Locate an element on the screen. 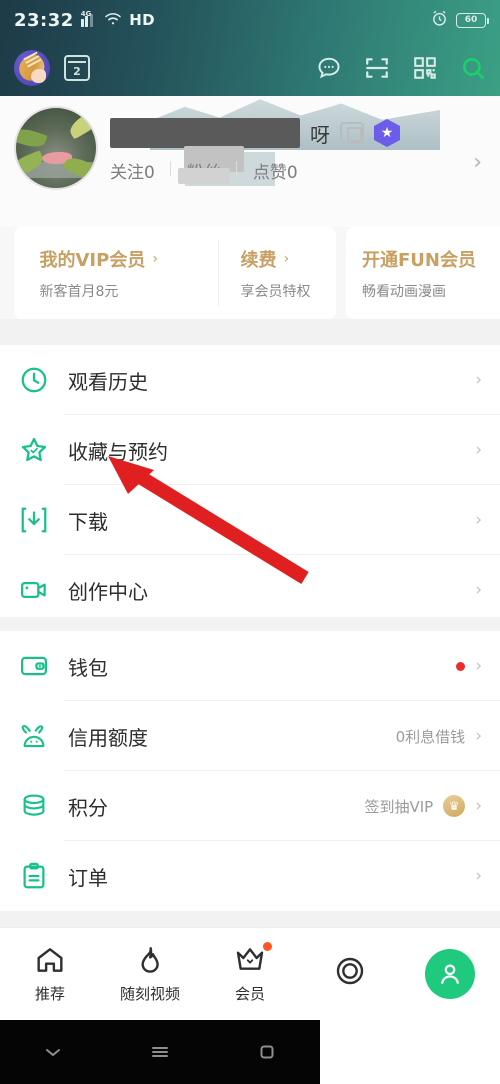  menu-item-label: 信用额度 is located at coordinates (108, 737).